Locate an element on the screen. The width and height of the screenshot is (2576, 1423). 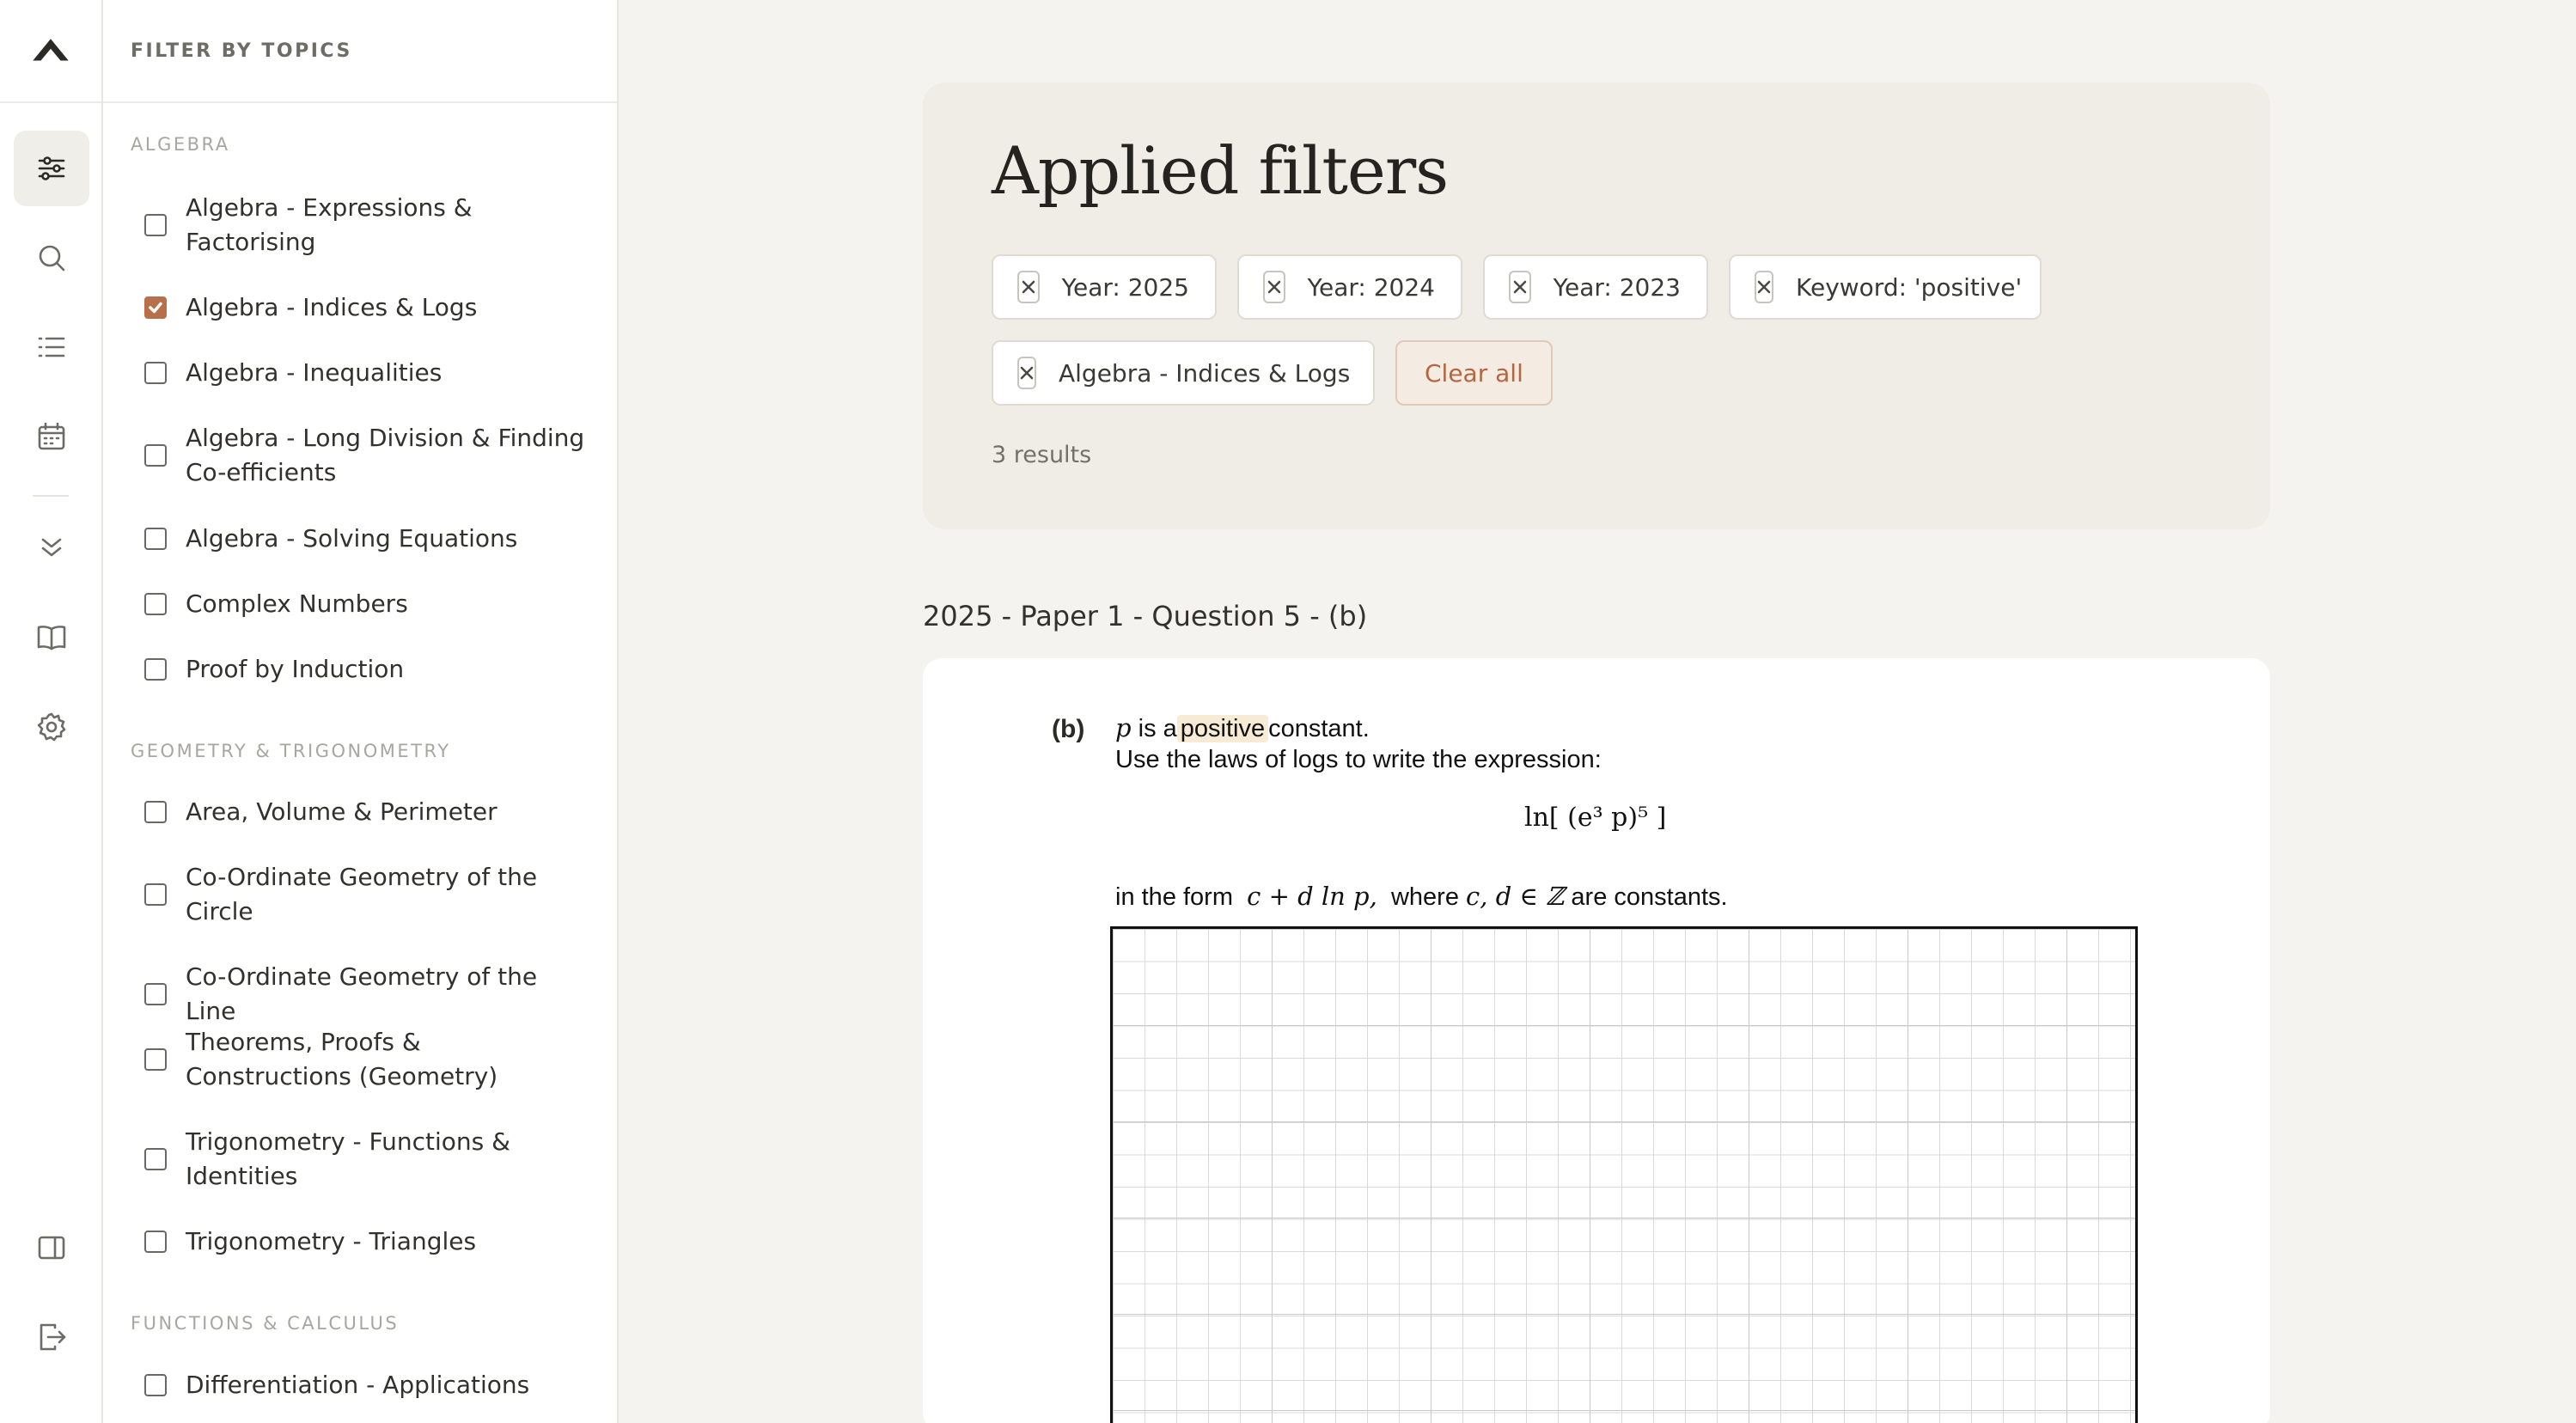
math-form: c + d ln p, is located at coordinates (1312, 897).